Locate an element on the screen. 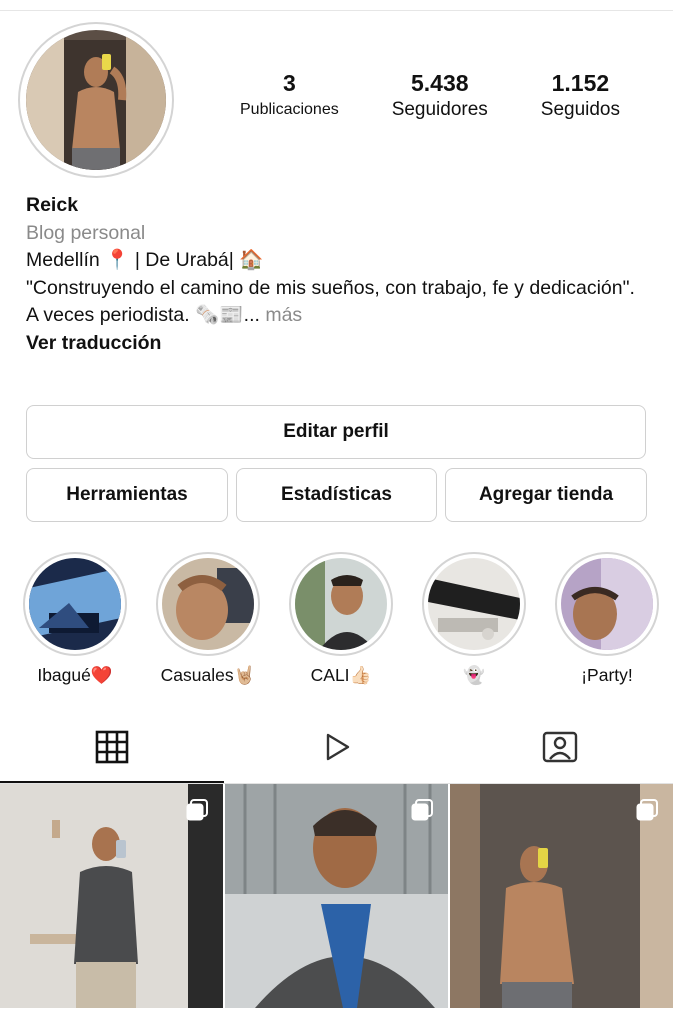 This screenshot has width=673, height=1024. highlight-label: 👻 is located at coordinates (474, 675).